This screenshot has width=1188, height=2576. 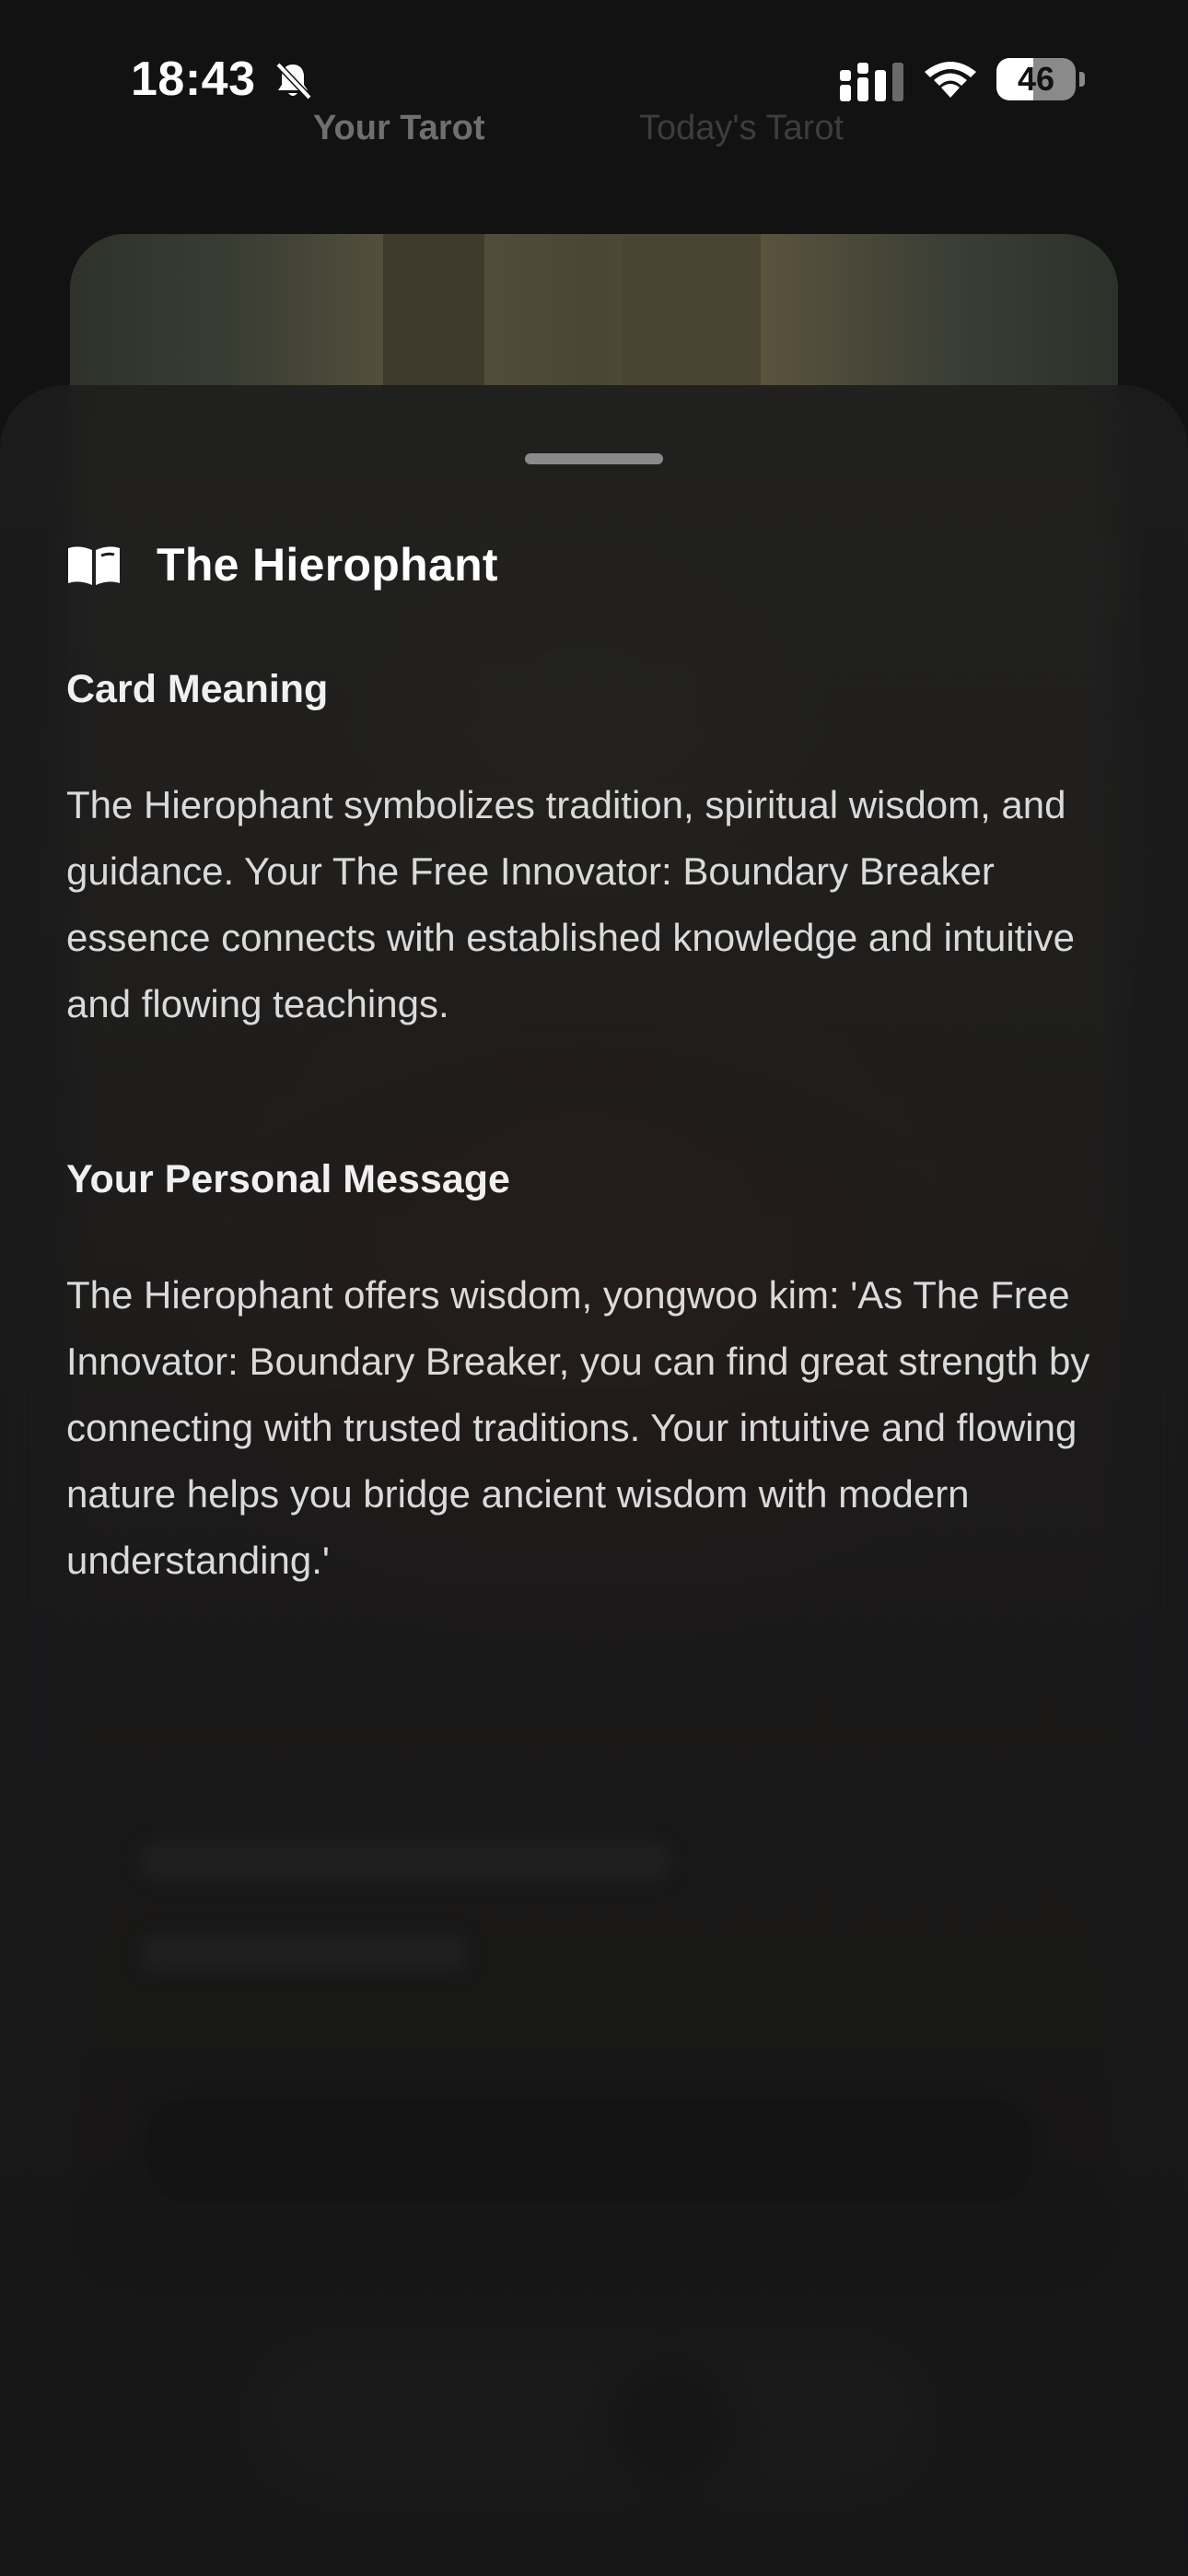 I want to click on battery-level: 46, so click(x=1036, y=79).